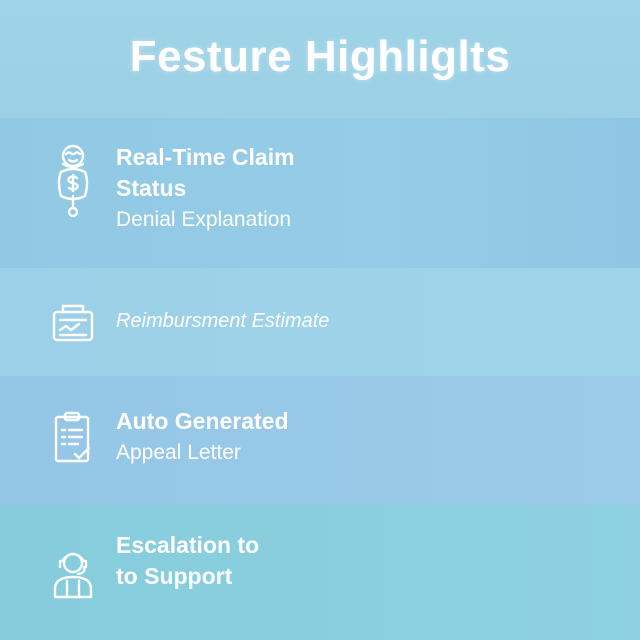 The image size is (640, 640). I want to click on feature-subtitle: Appeal Letter, so click(178, 452).